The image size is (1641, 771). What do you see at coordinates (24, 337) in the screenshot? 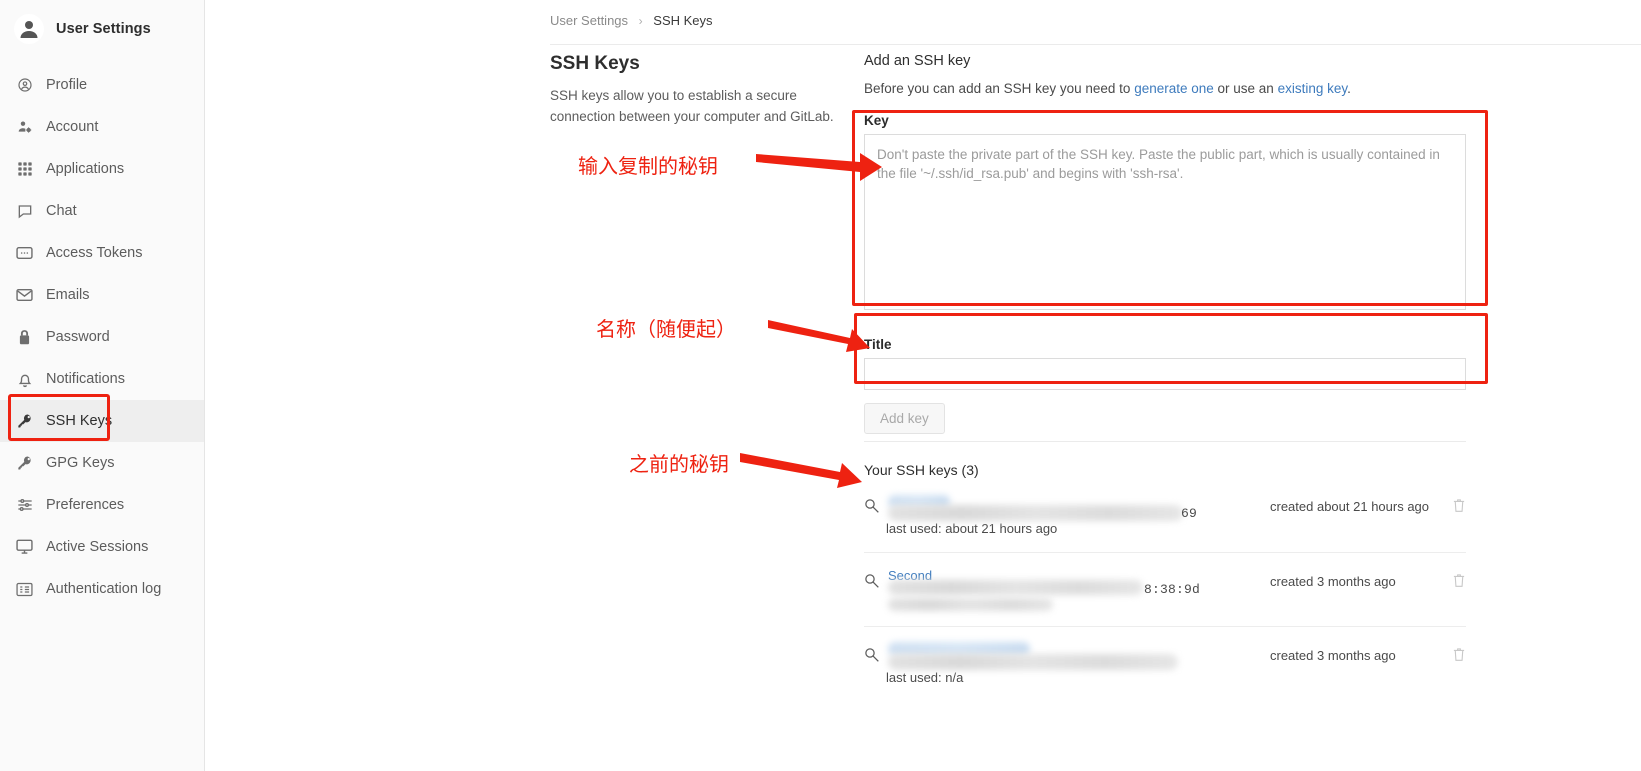
I see `lock-icon` at bounding box center [24, 337].